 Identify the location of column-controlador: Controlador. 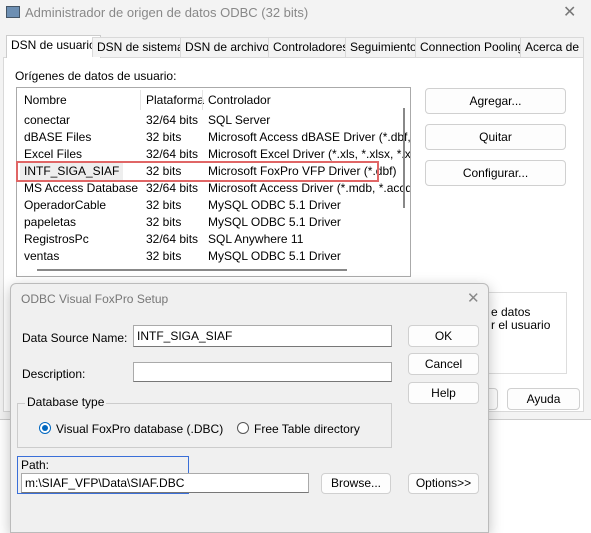
(239, 100).